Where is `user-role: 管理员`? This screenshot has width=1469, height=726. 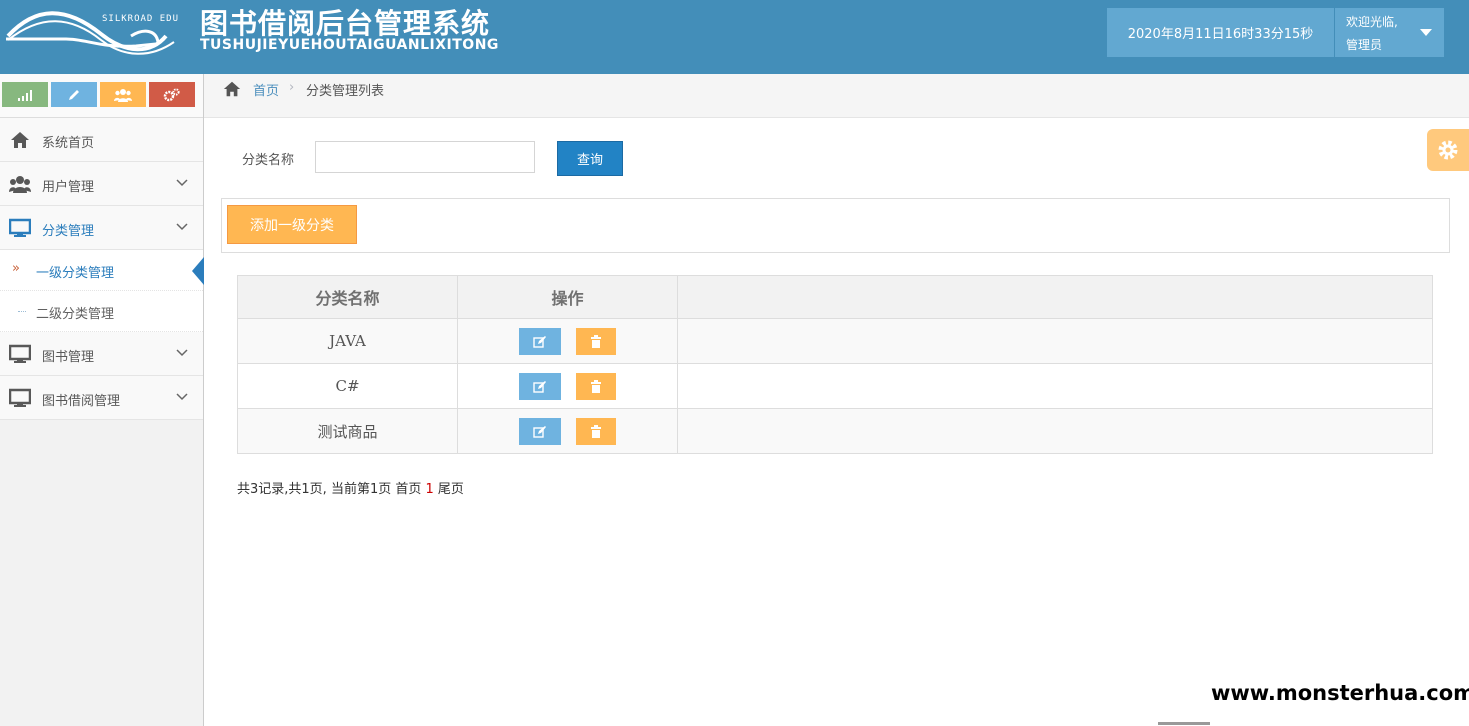 user-role: 管理员 is located at coordinates (1364, 45).